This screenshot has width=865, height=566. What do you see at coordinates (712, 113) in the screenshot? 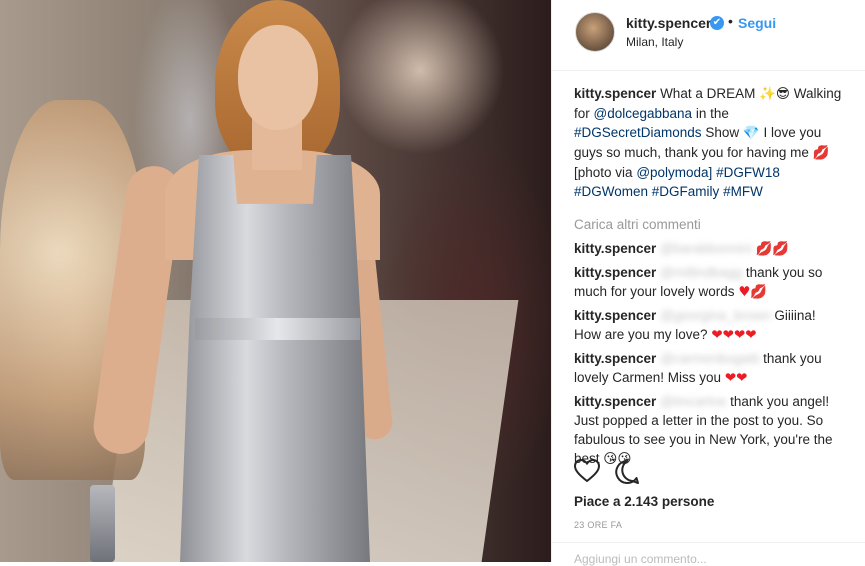
I see `caption-text: in the` at bounding box center [712, 113].